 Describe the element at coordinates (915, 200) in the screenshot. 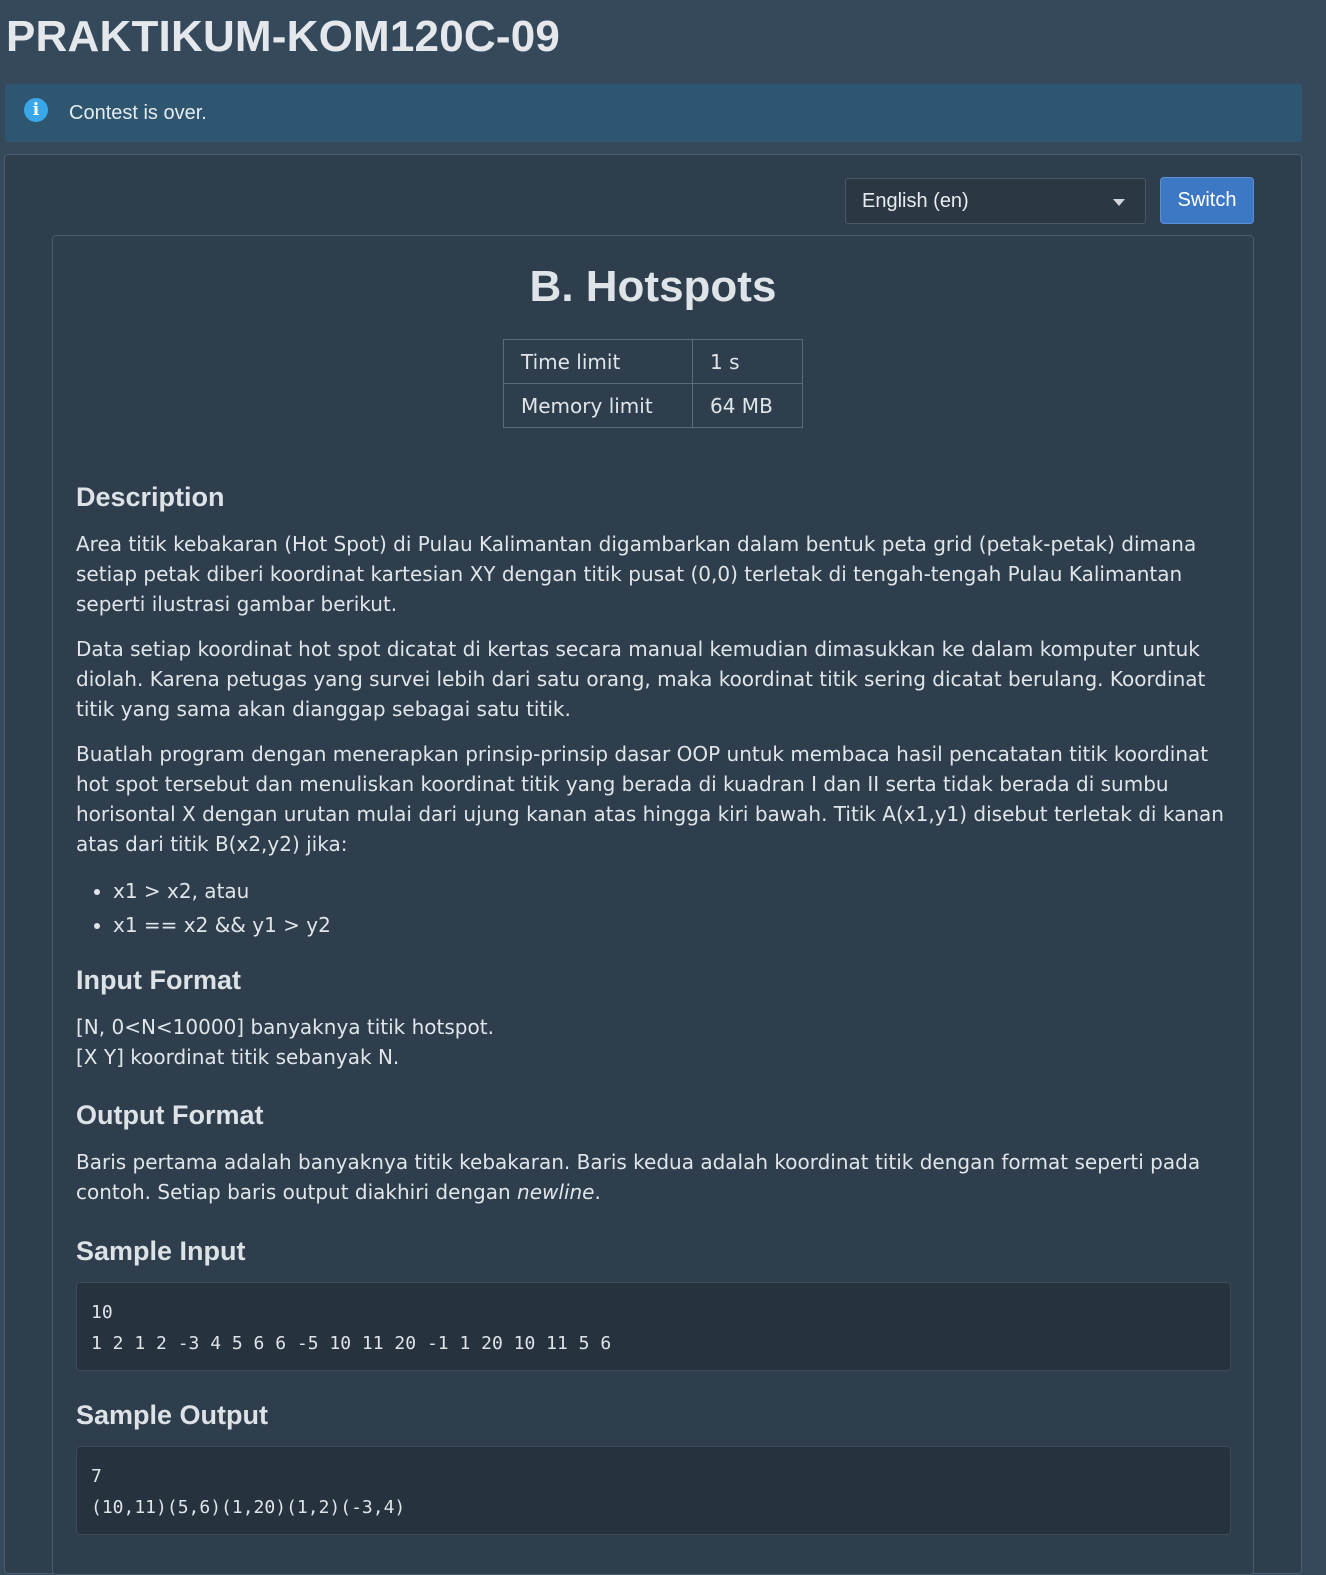

I see `language-selected-value: English (en)` at that location.